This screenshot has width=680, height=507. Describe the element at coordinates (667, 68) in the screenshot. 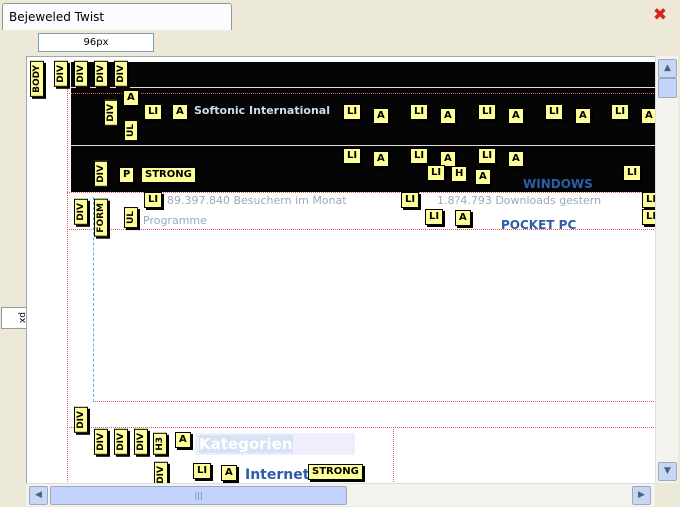

I see `scroll-up-button: ▲` at that location.